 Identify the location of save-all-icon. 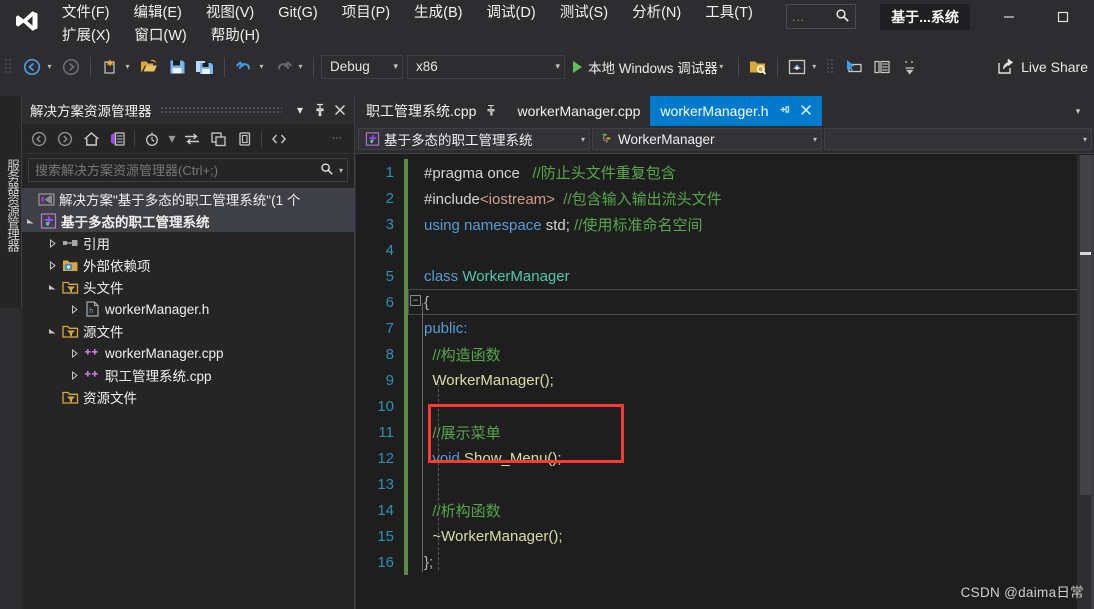
(205, 67).